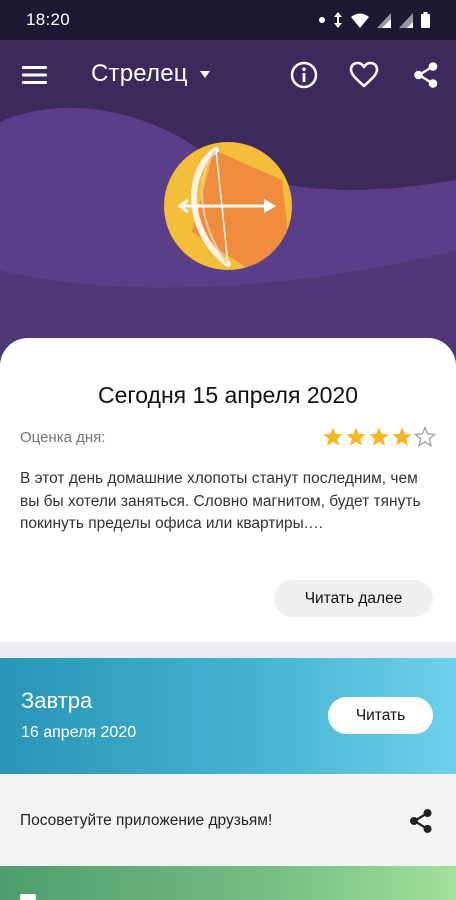 This screenshot has width=456, height=900. What do you see at coordinates (79, 732) in the screenshot?
I see `tomorrow-date: 16 апреля 2020` at bounding box center [79, 732].